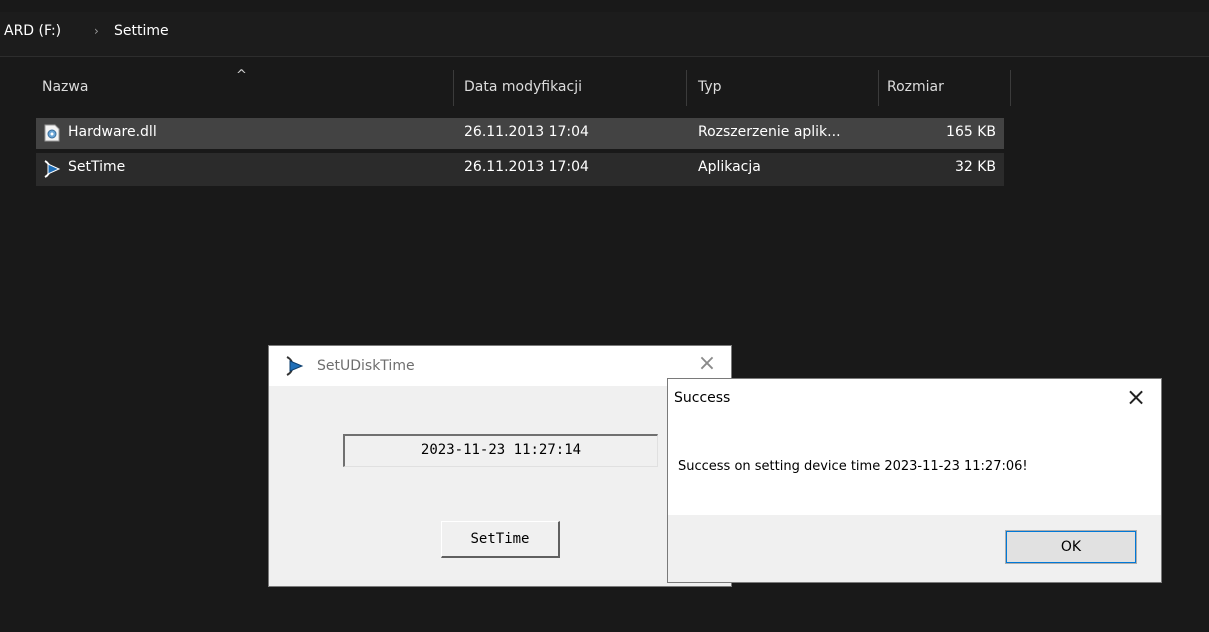 The width and height of the screenshot is (1209, 632). Describe the element at coordinates (32, 31) in the screenshot. I see `breadcrumb-drive: ARD (F:)` at that location.